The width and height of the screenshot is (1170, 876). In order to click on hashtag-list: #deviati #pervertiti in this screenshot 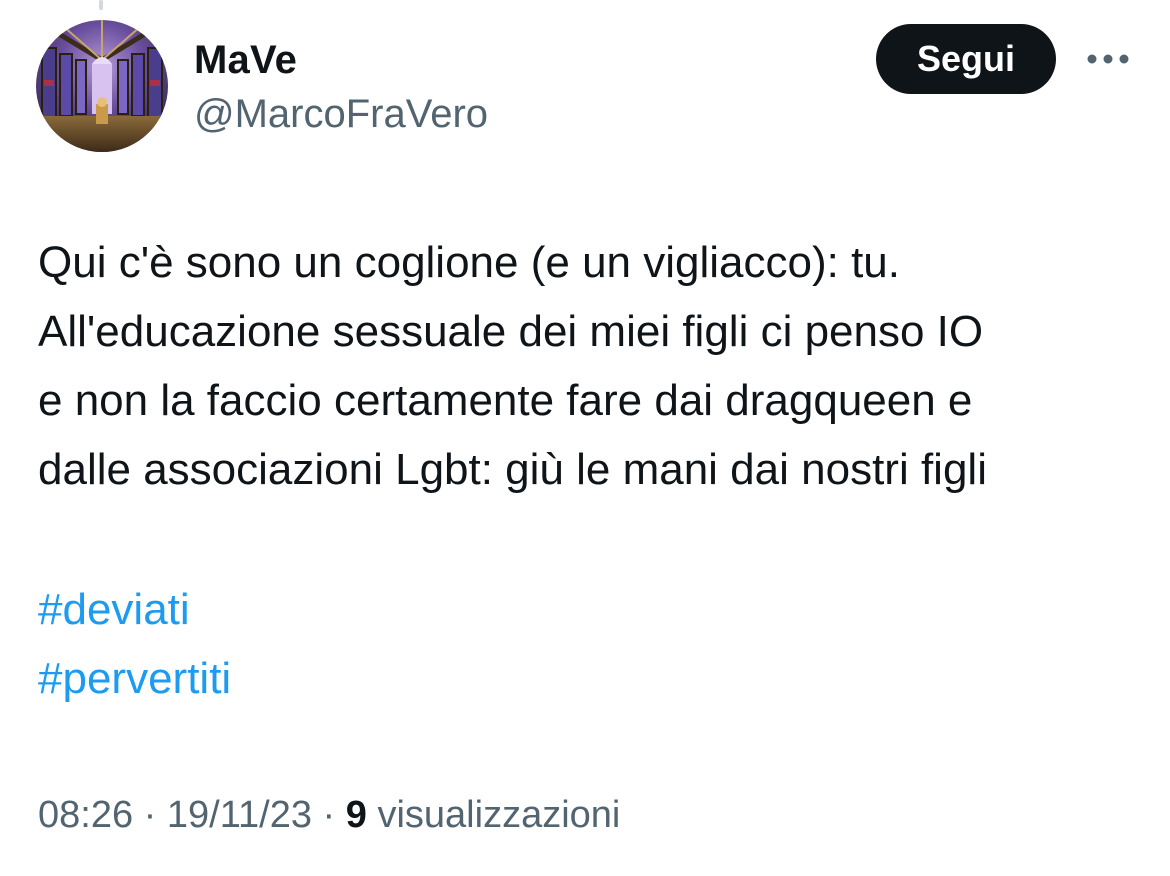, I will do `click(134, 644)`.